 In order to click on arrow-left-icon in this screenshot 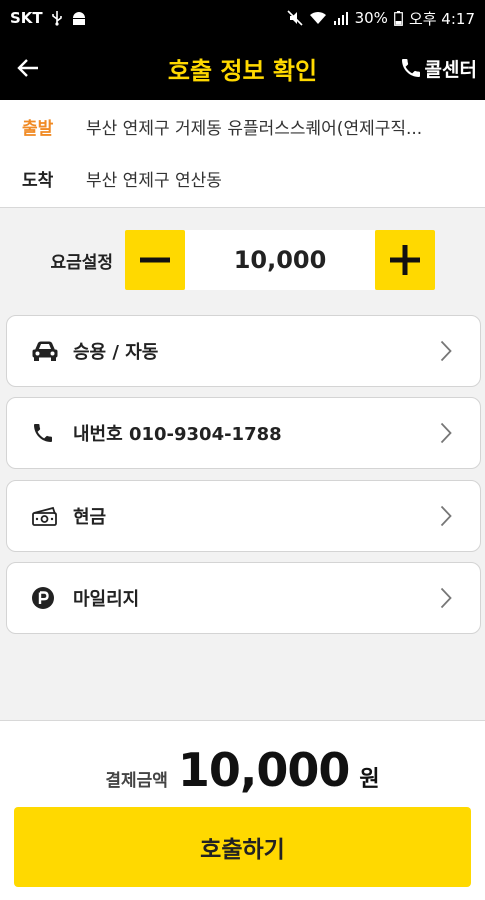, I will do `click(27, 68)`.